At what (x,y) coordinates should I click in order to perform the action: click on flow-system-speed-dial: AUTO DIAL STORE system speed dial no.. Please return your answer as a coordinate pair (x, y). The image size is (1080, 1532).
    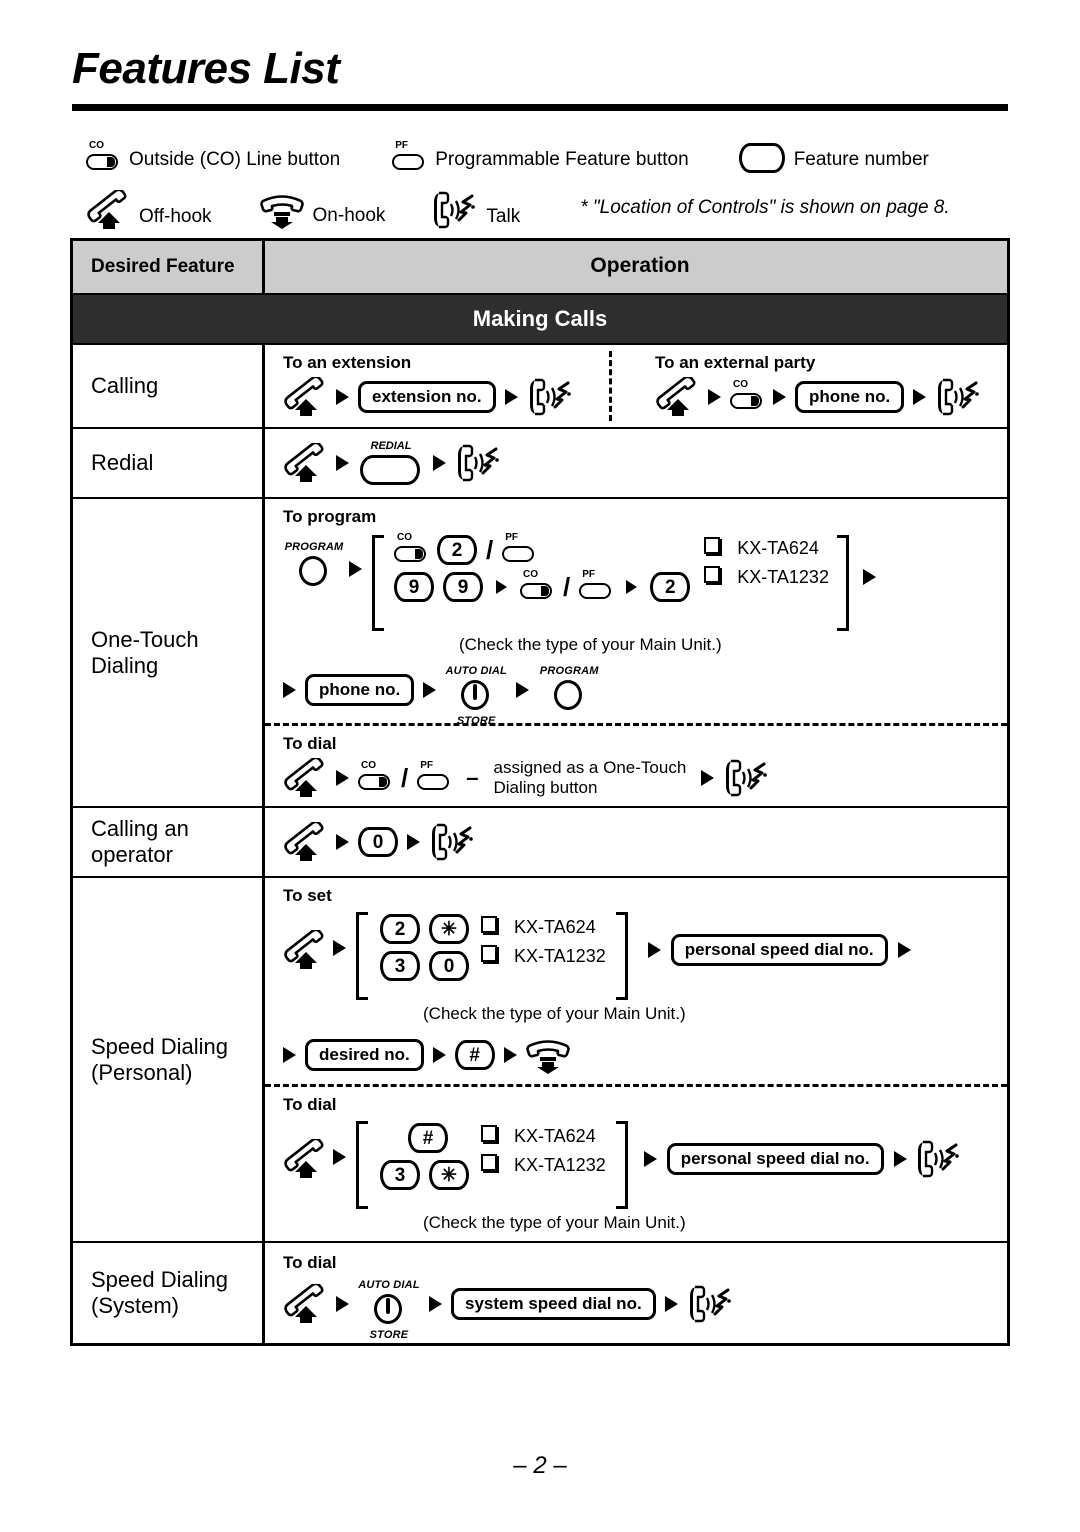
    Looking at the image, I should click on (640, 1310).